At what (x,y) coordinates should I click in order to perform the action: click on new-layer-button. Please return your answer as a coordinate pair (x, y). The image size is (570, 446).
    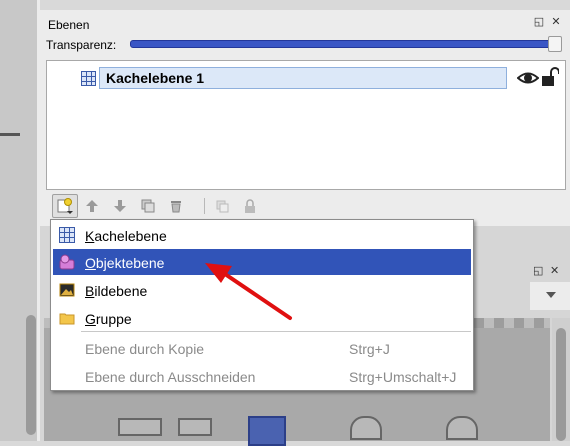
    Looking at the image, I should click on (65, 206).